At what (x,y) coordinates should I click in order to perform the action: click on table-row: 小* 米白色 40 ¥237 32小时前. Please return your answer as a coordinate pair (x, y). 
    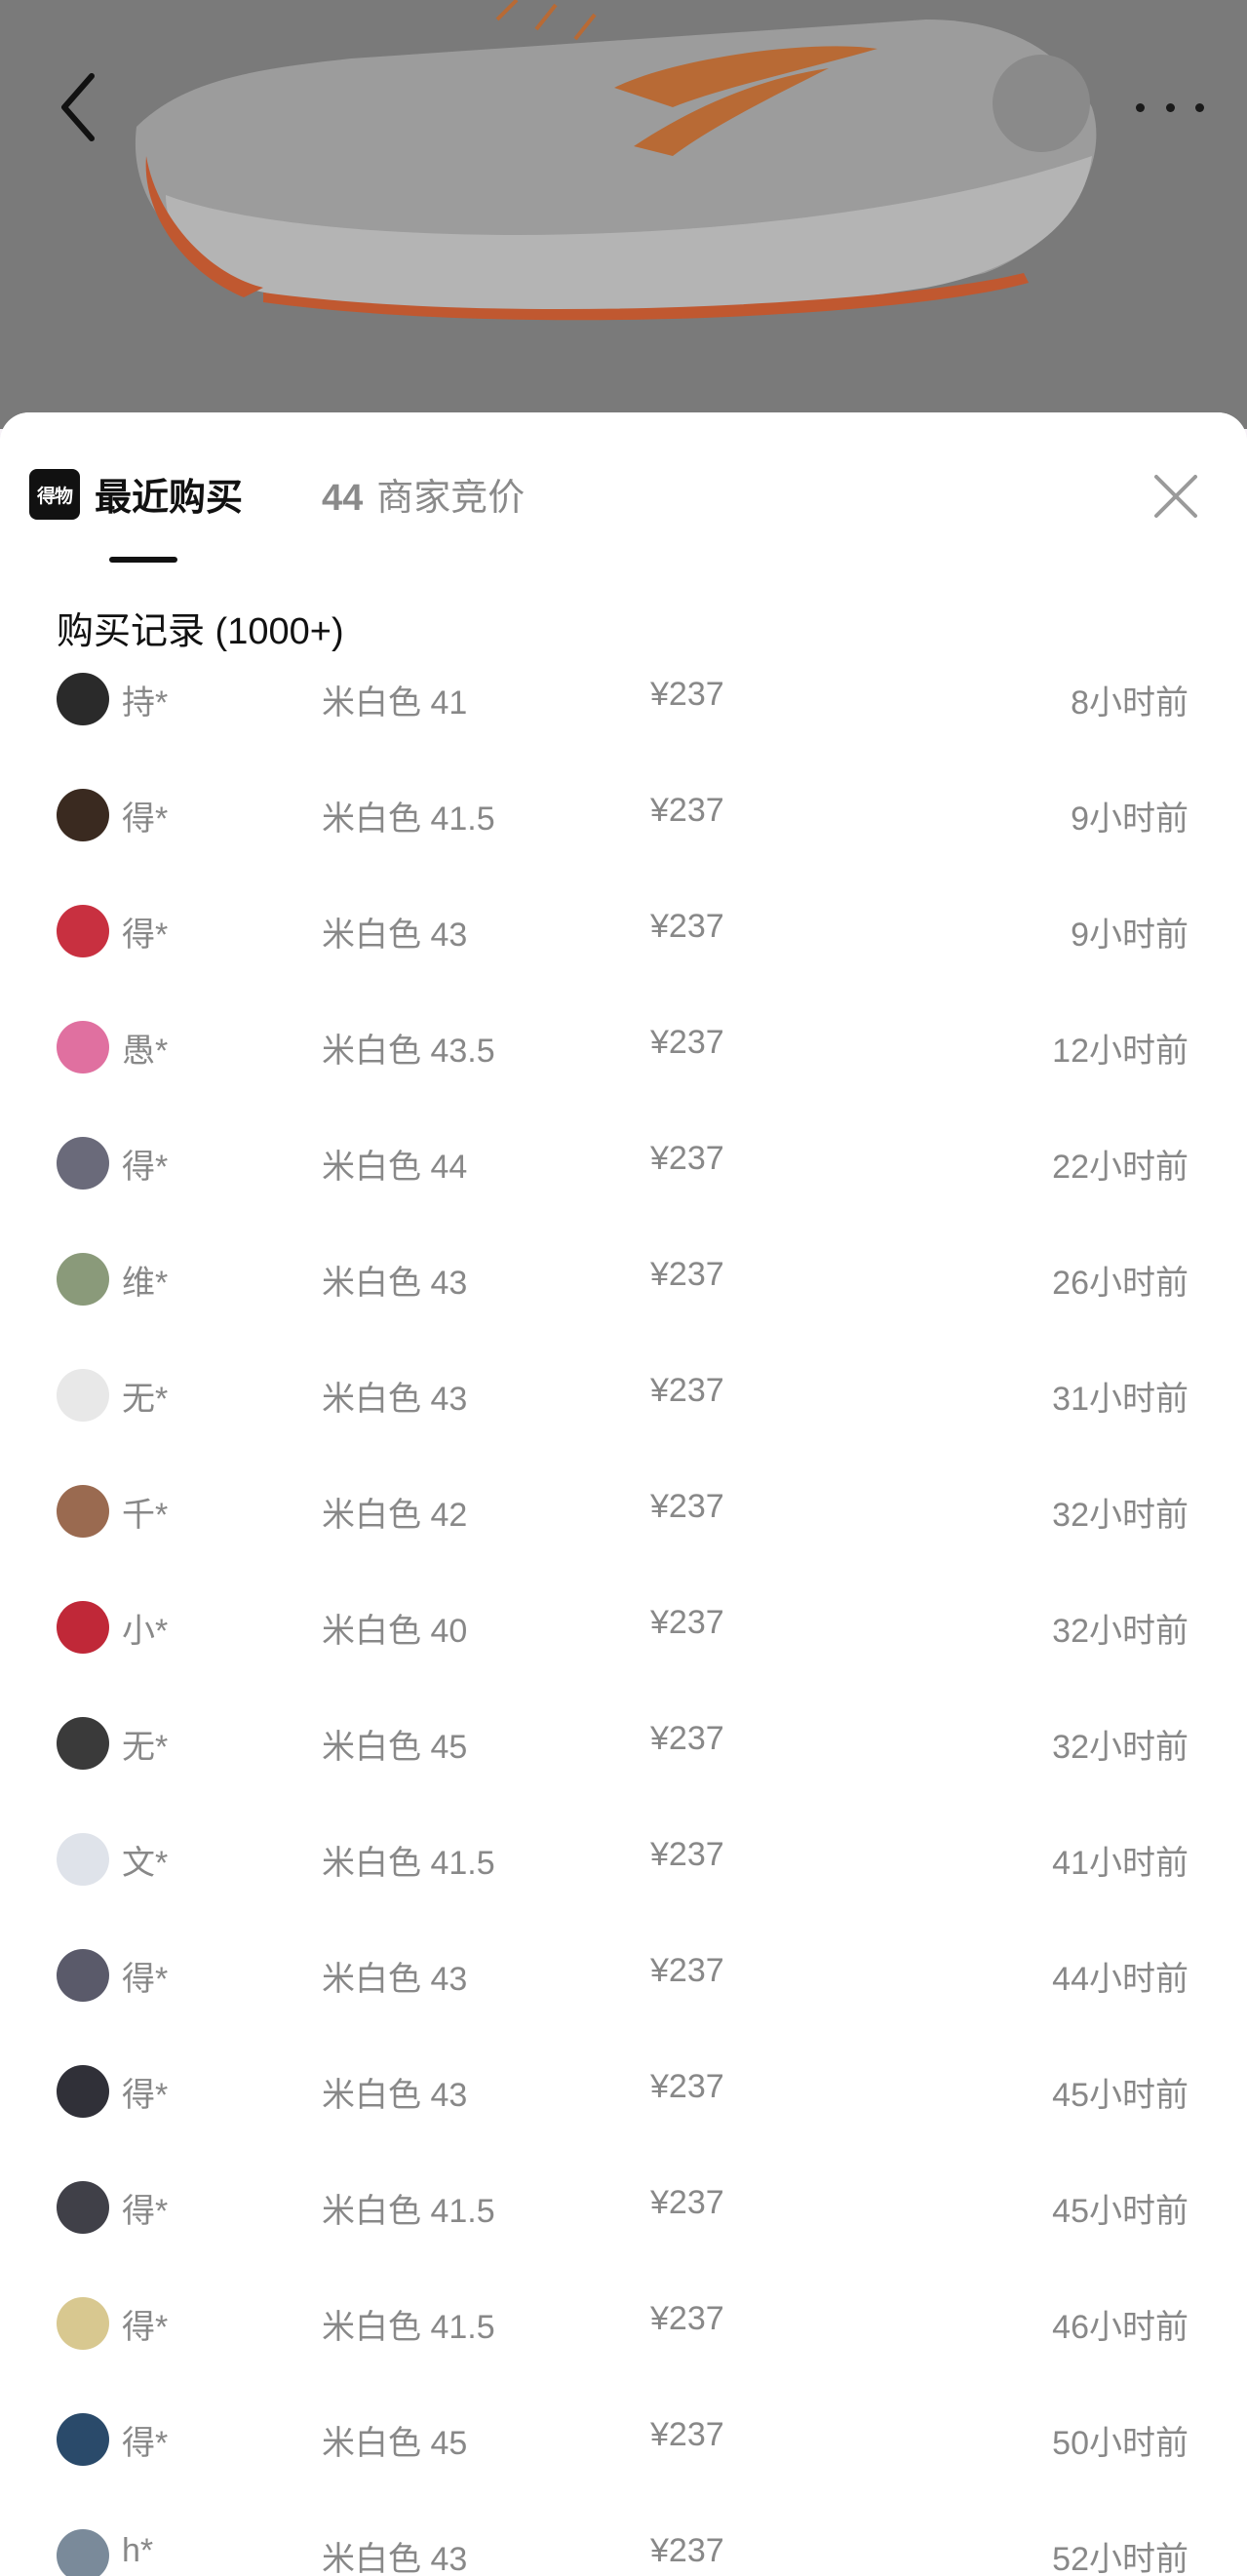
    Looking at the image, I should click on (623, 1654).